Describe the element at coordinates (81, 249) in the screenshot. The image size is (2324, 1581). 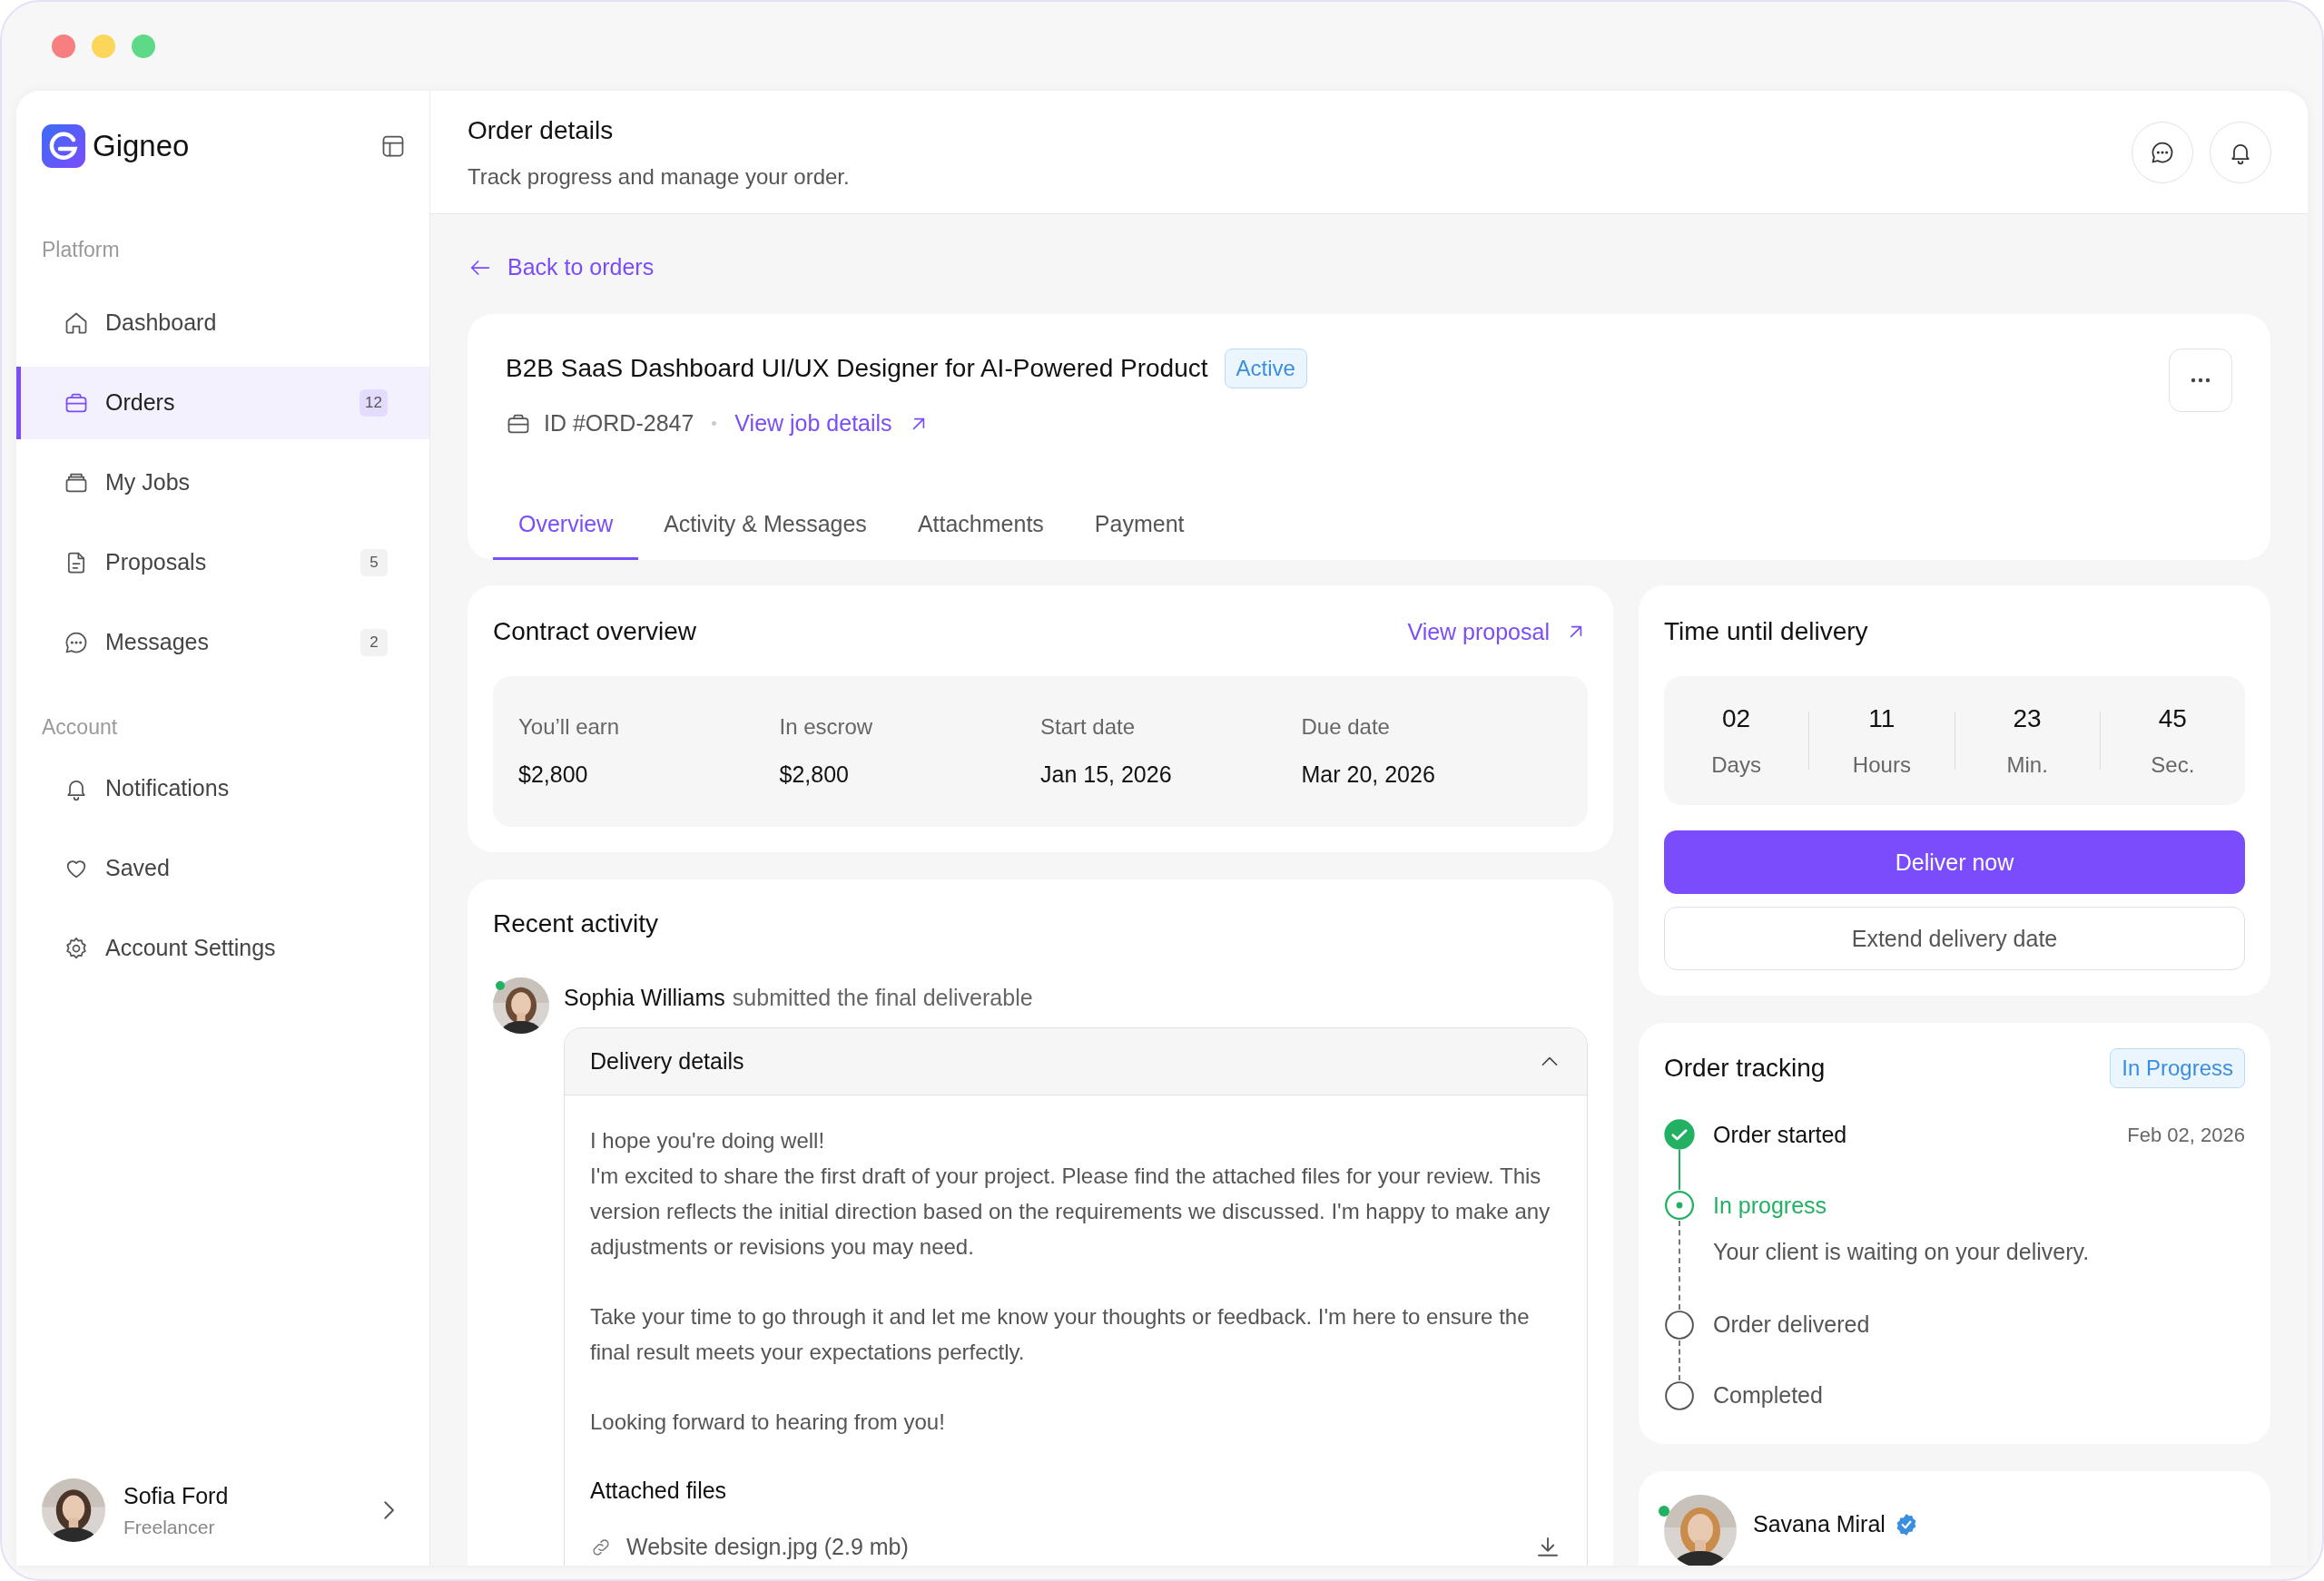
I see `section-heading: Platform` at that location.